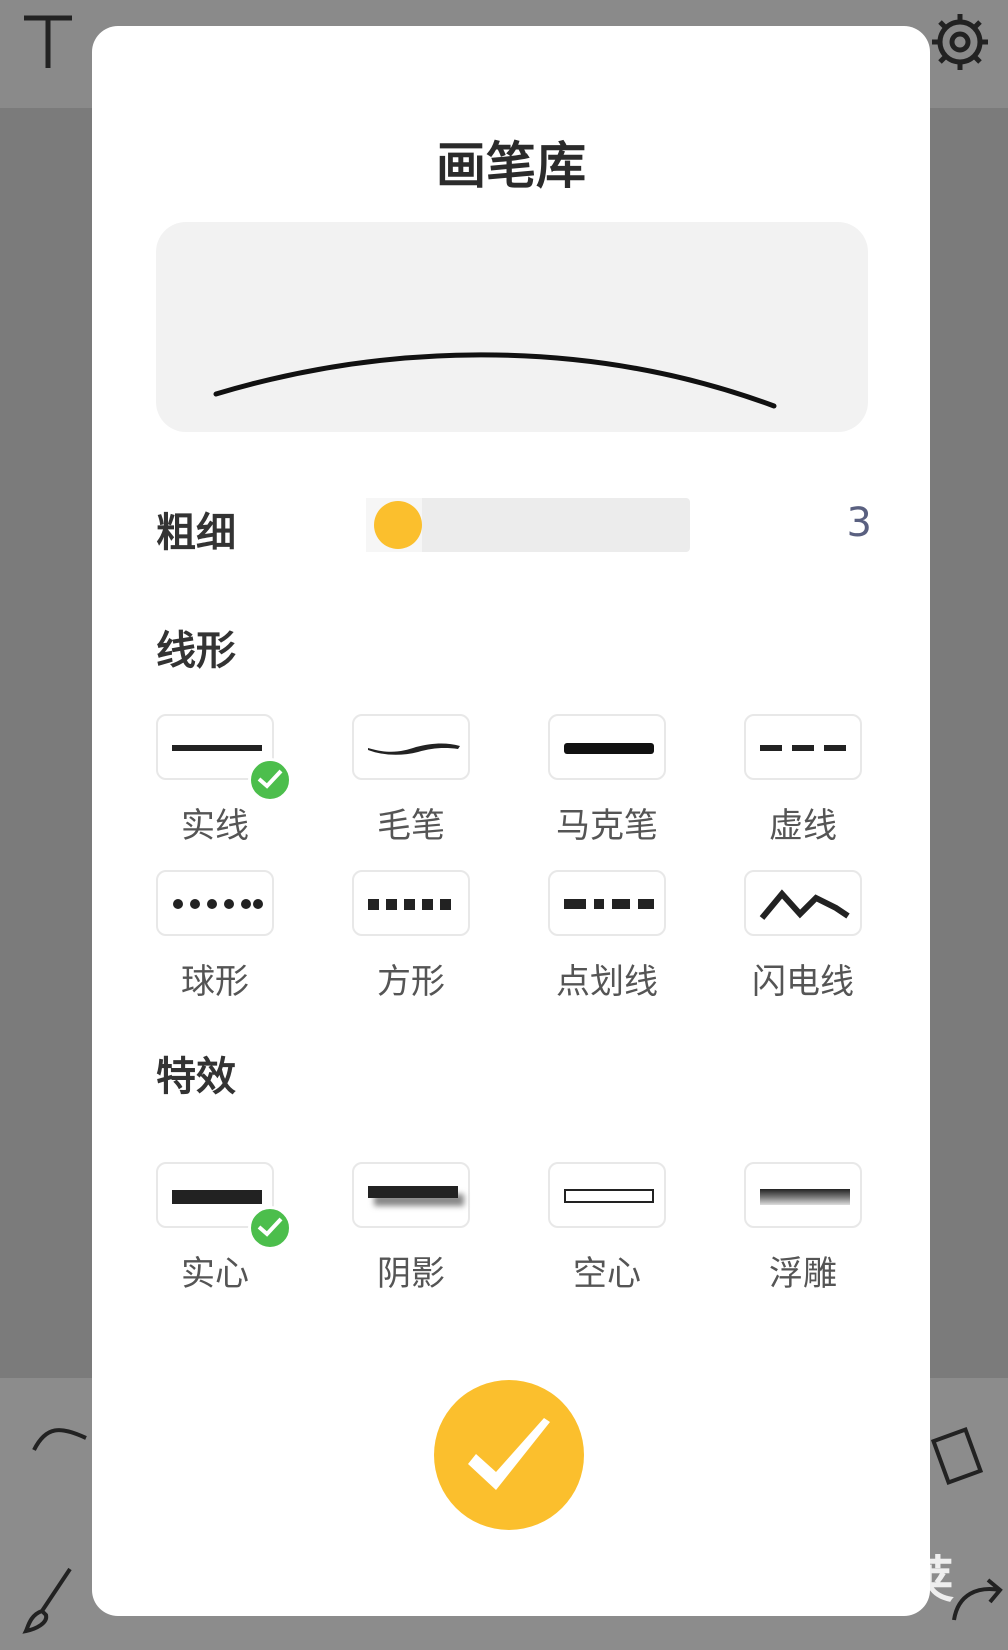  What do you see at coordinates (48, 40) in the screenshot?
I see `text-tool-icon` at bounding box center [48, 40].